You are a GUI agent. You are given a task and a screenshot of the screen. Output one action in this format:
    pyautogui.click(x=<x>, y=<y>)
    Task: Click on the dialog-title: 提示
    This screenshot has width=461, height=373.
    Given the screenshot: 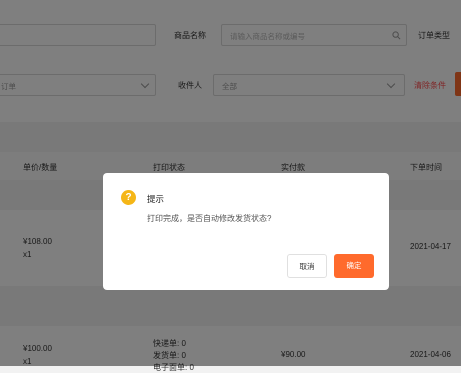 What is the action you would take?
    pyautogui.click(x=156, y=199)
    